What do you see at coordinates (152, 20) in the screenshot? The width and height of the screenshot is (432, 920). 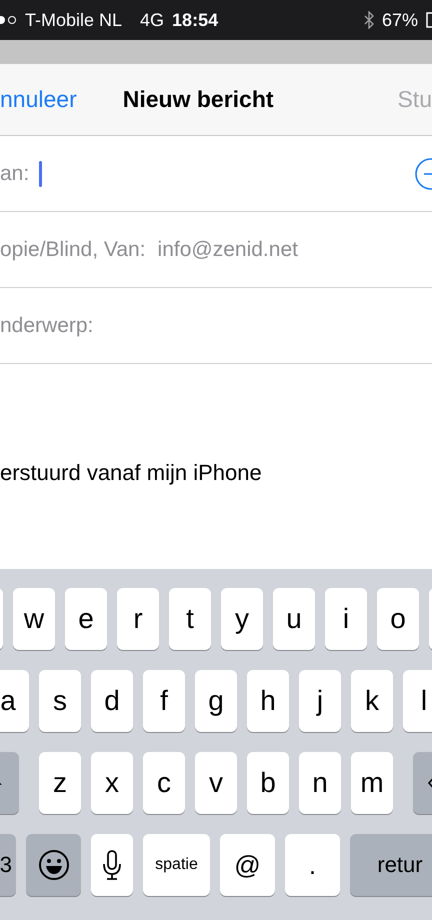 I see `network-type: 4G` at bounding box center [152, 20].